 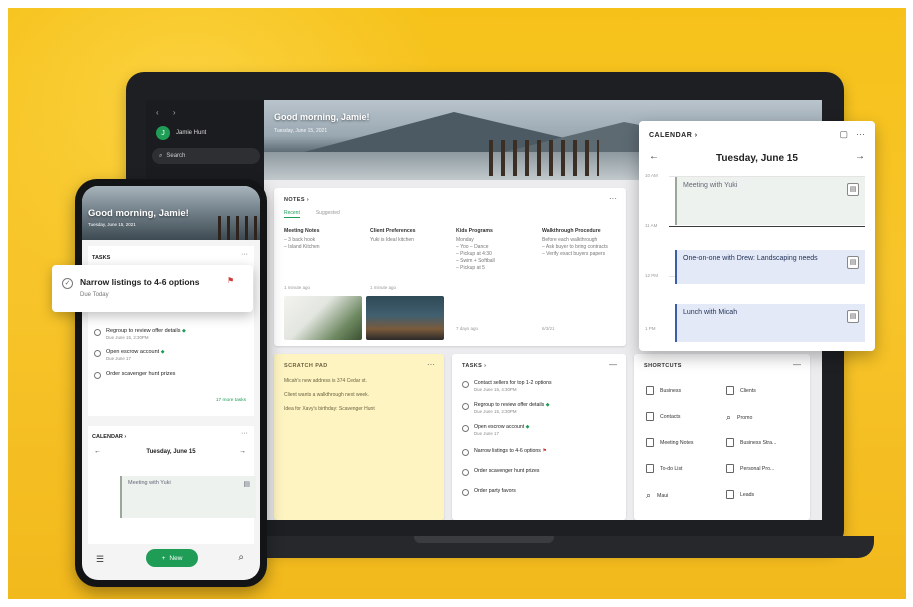 I want to click on task-row: Order party favors, so click(x=489, y=492).